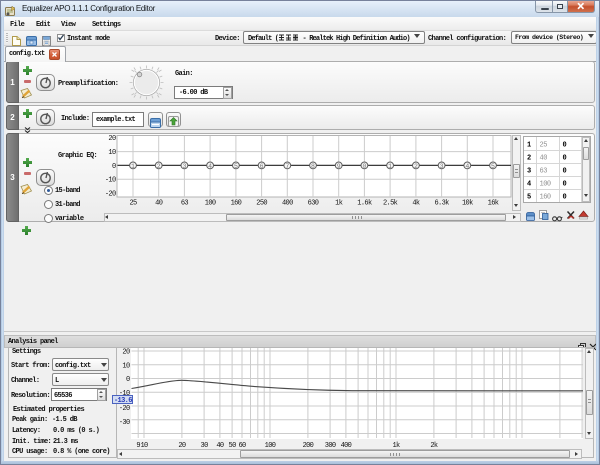 This screenshot has width=600, height=465. Describe the element at coordinates (467, 204) in the screenshot. I see `svg-text: 10k` at that location.